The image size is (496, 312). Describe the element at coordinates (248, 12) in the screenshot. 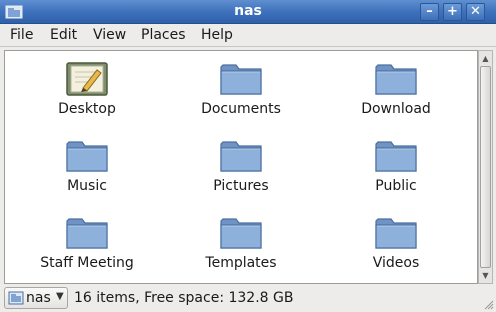

I see `title-bar: nas – + ✕` at that location.